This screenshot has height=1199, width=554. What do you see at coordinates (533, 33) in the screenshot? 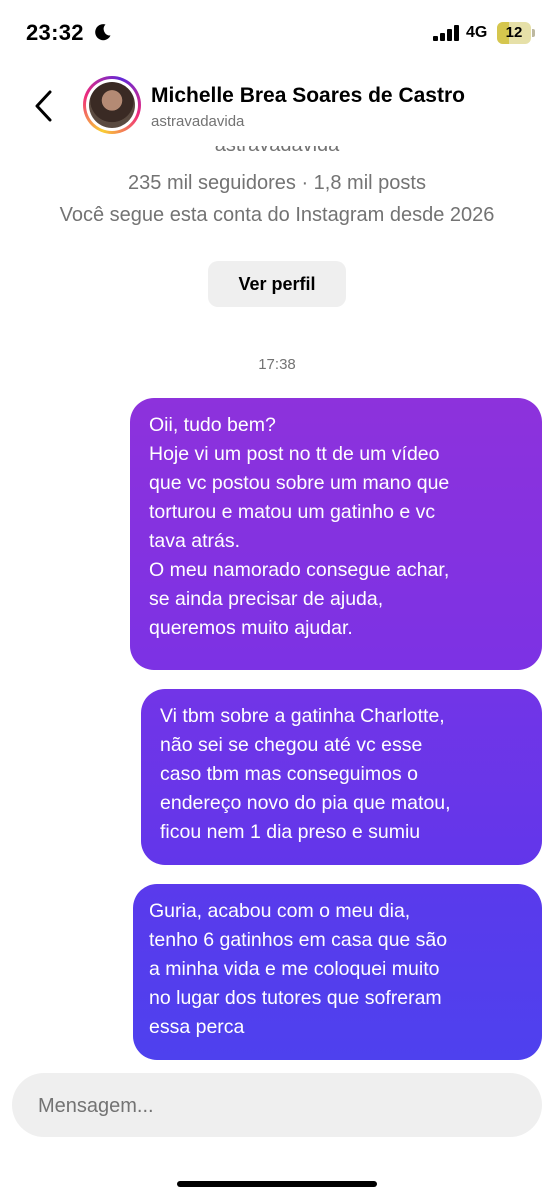
I see `battery-tip` at bounding box center [533, 33].